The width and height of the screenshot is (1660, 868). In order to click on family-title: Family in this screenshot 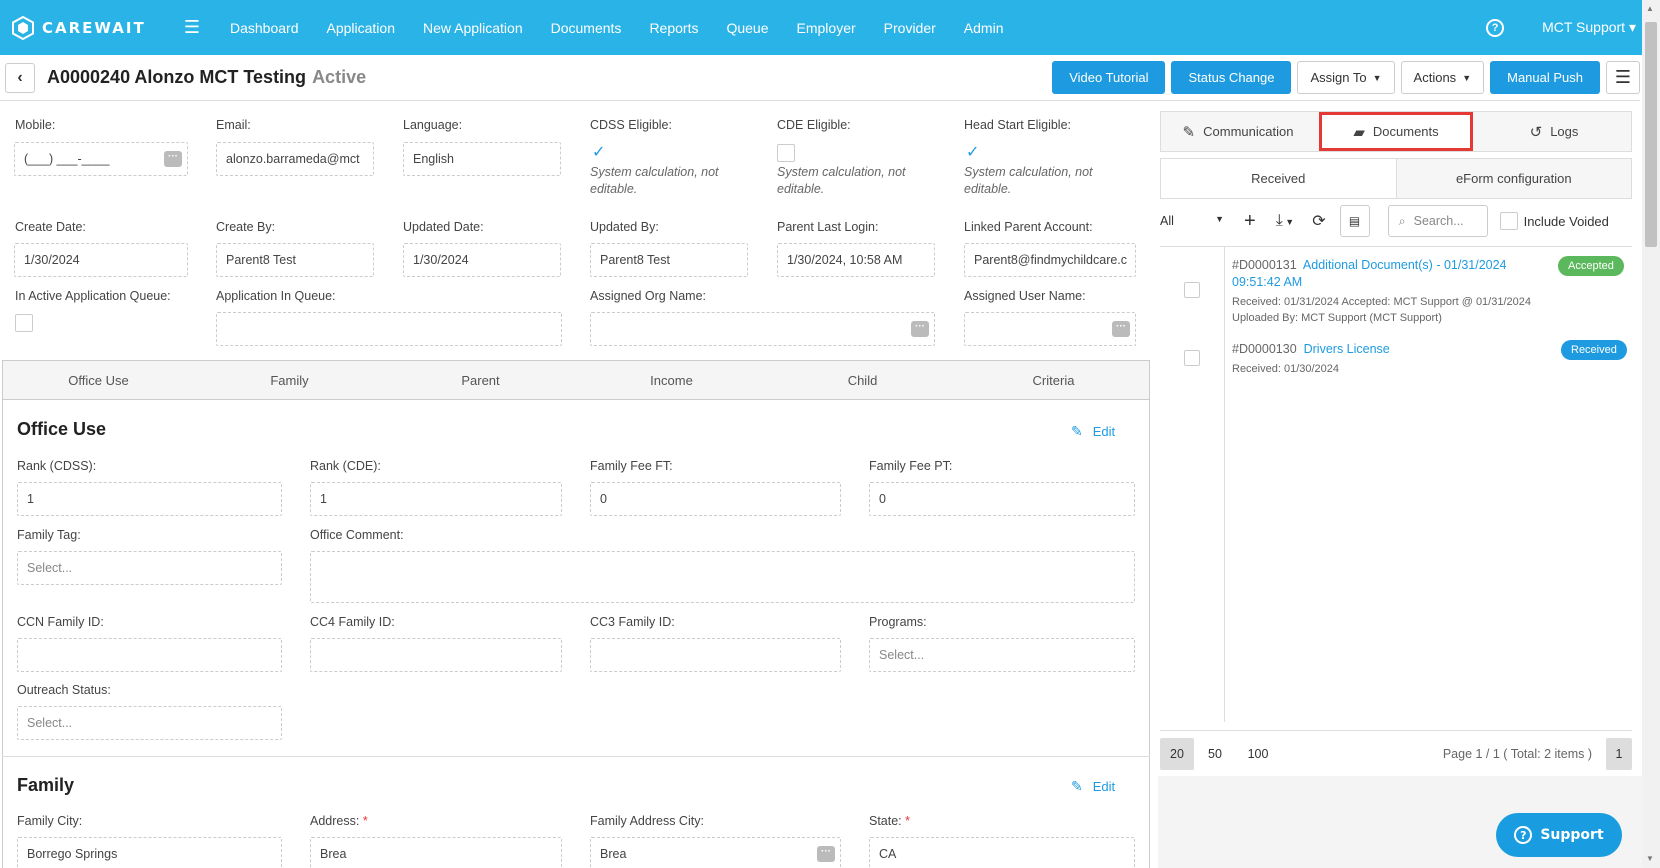, I will do `click(46, 785)`.